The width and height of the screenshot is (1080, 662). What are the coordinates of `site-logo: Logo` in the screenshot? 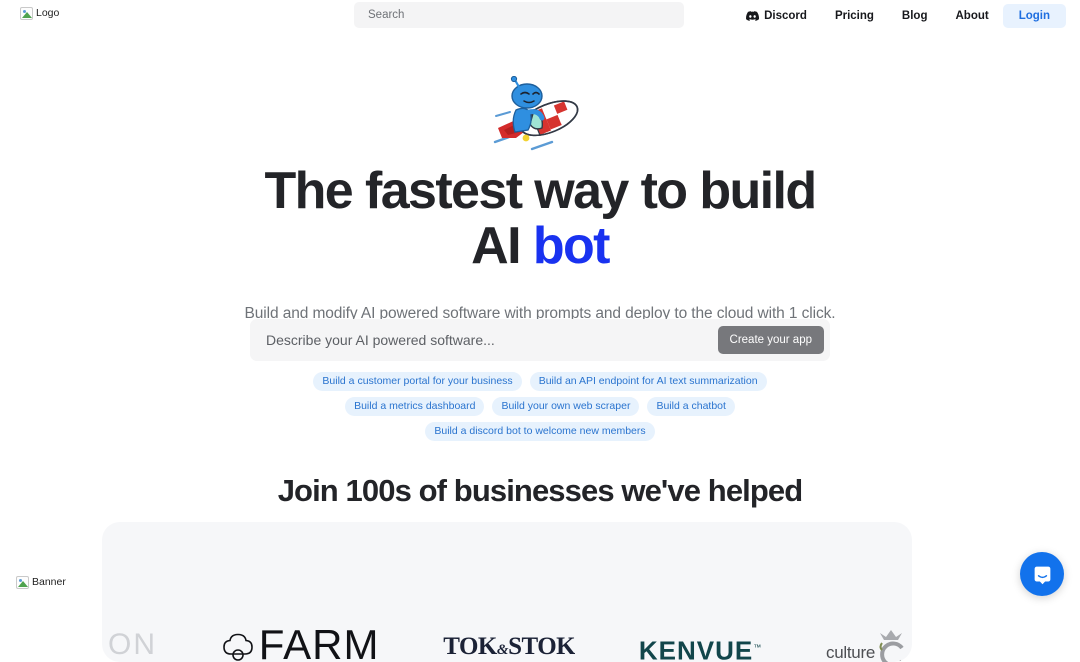 It's located at (39, 13).